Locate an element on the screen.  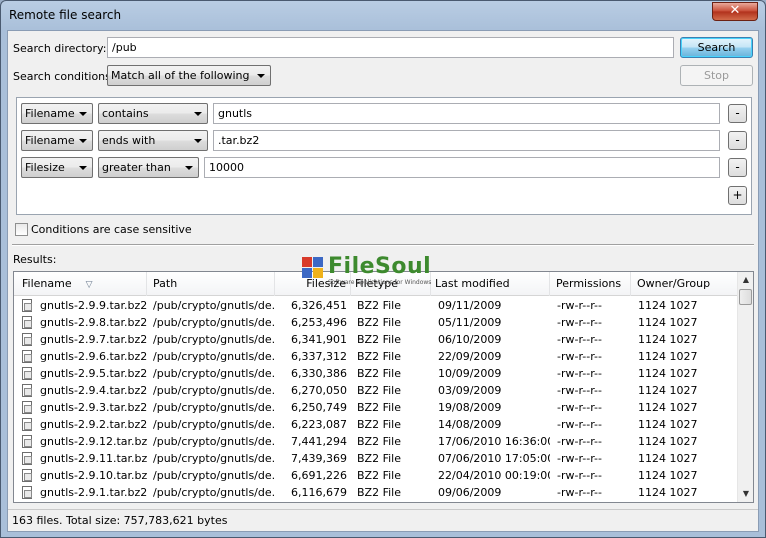
watermark-text: FileSoul is located at coordinates (380, 266).